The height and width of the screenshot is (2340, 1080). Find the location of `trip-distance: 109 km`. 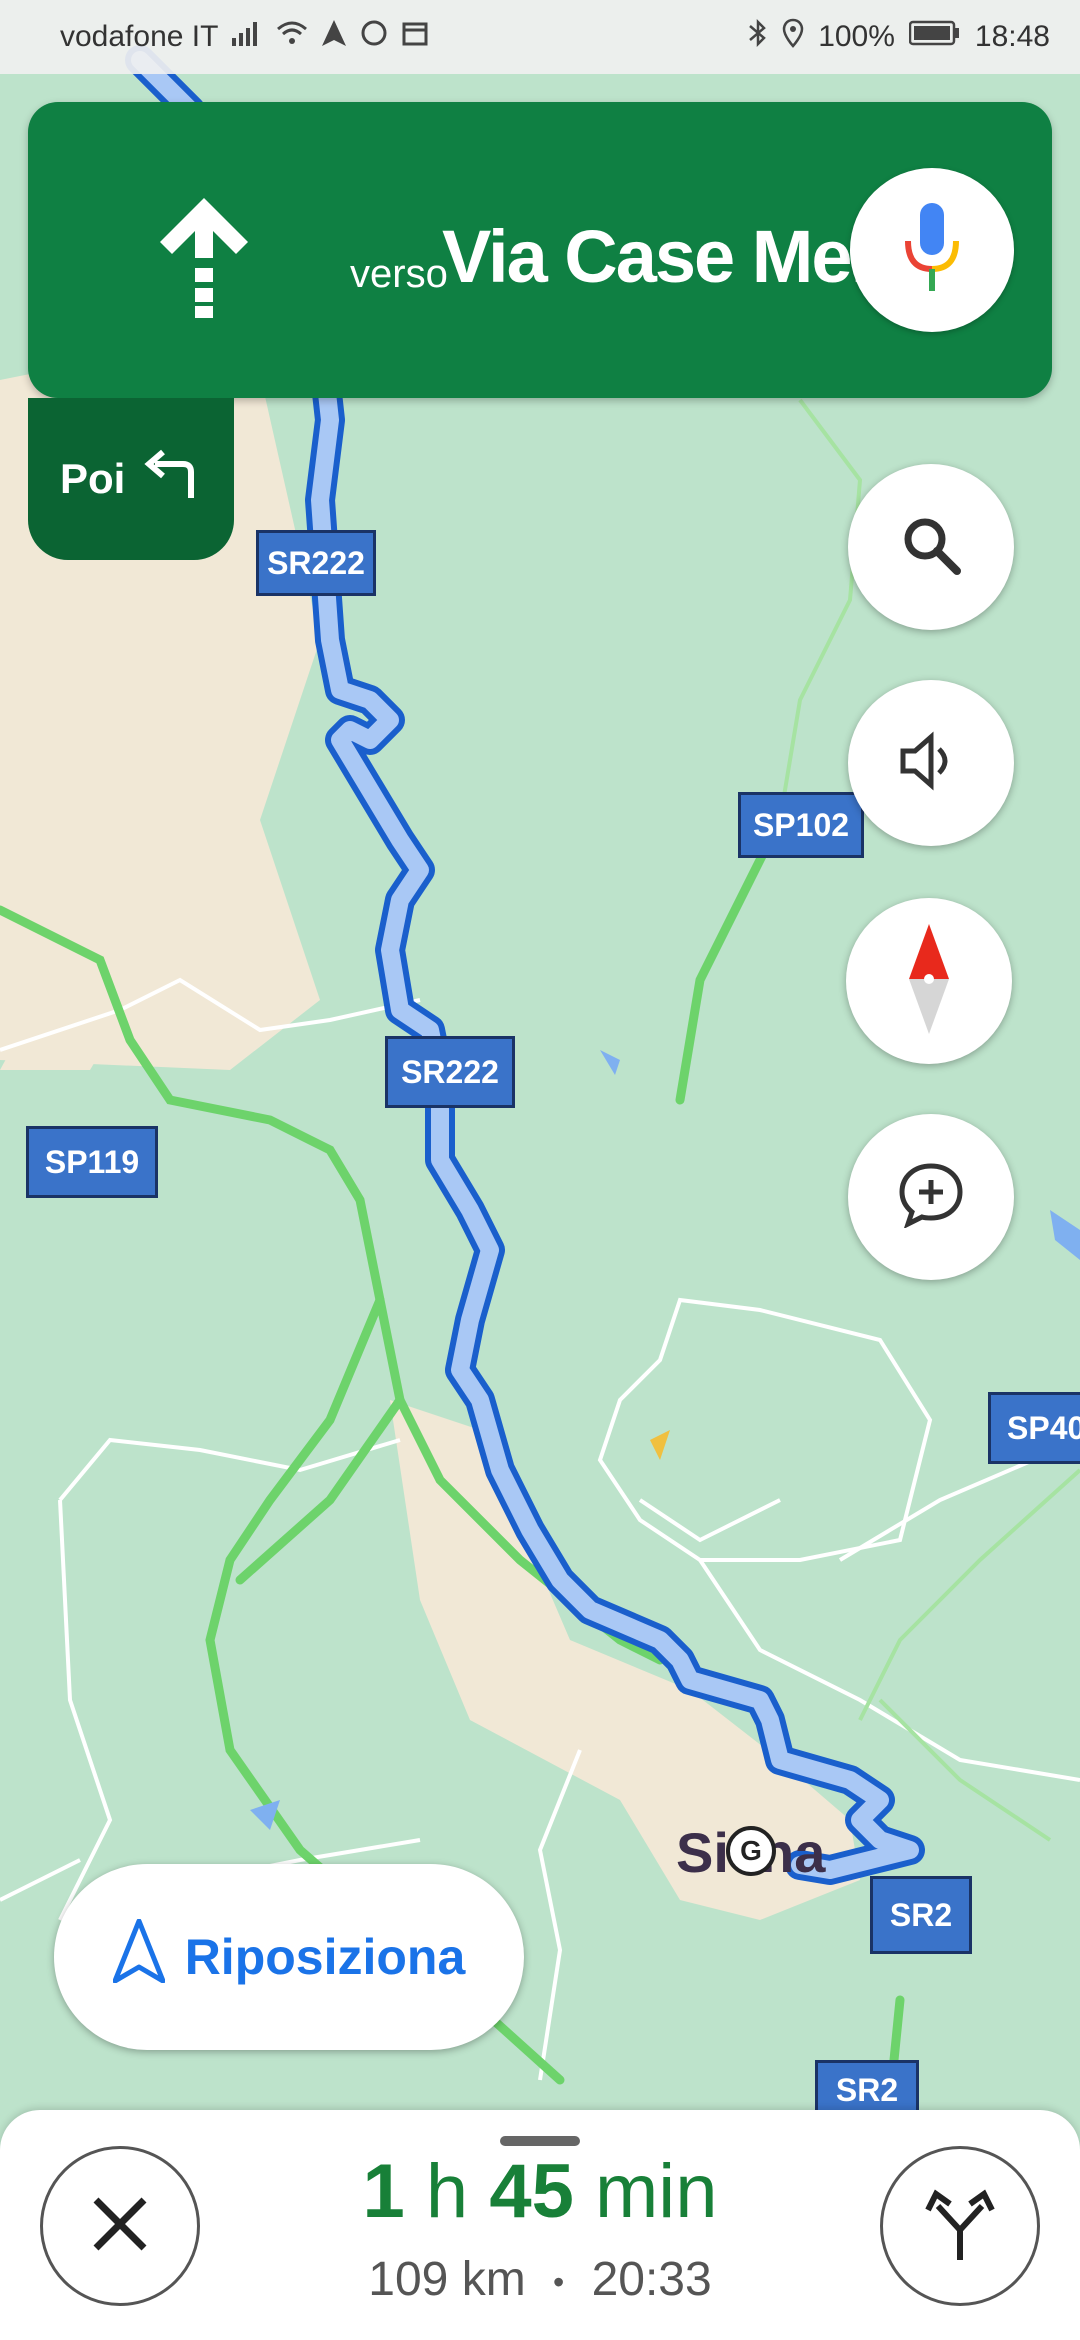

trip-distance: 109 km is located at coordinates (447, 2279).